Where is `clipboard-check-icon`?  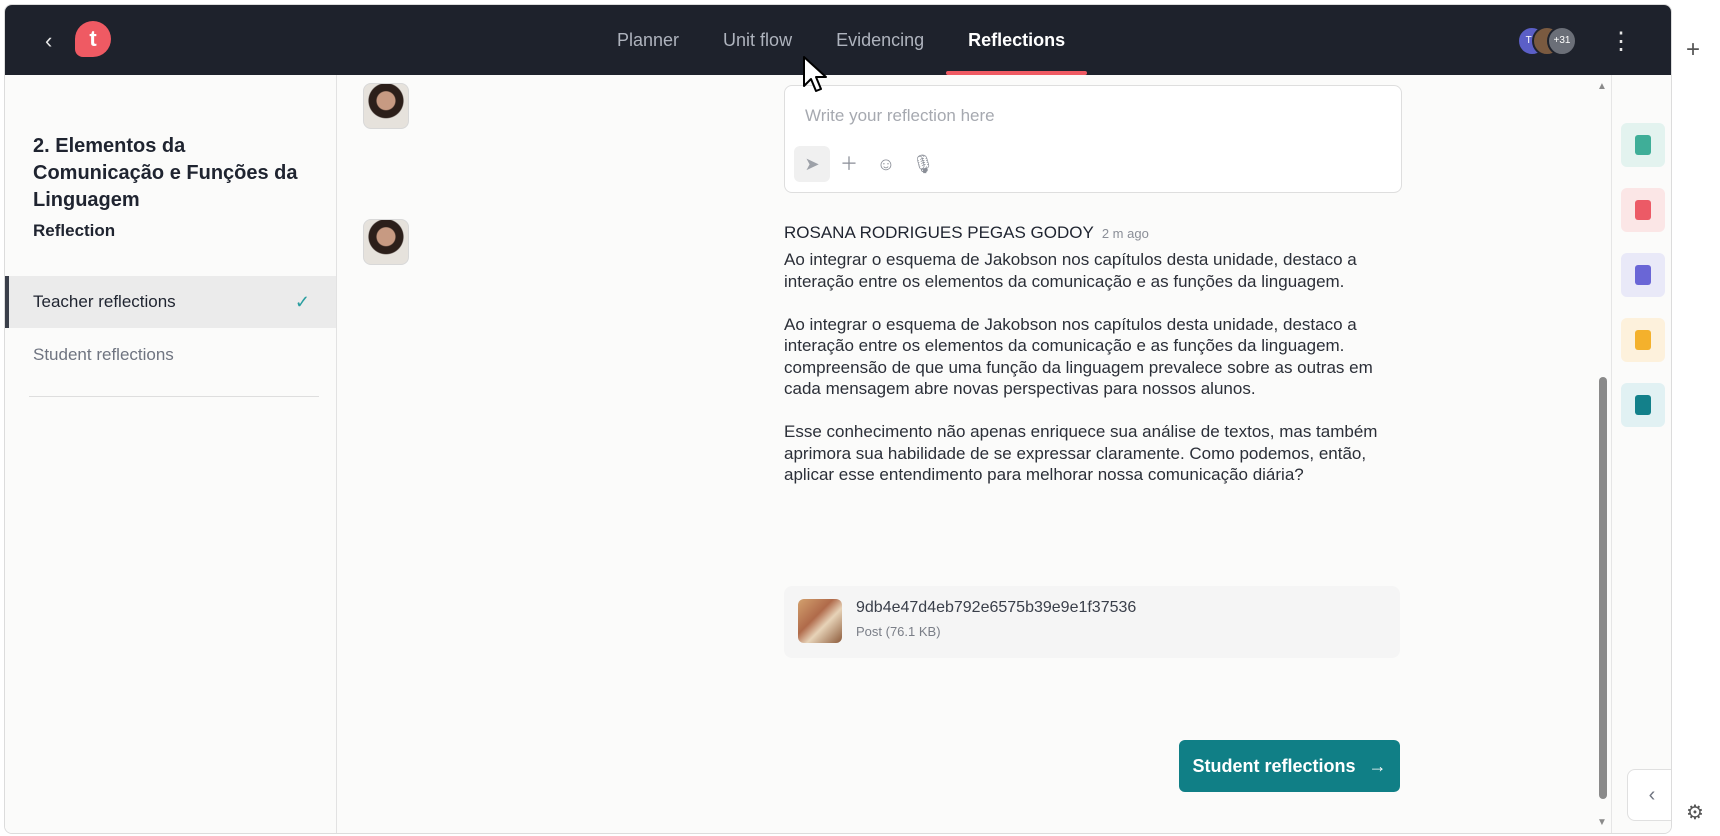
clipboard-check-icon is located at coordinates (1643, 210).